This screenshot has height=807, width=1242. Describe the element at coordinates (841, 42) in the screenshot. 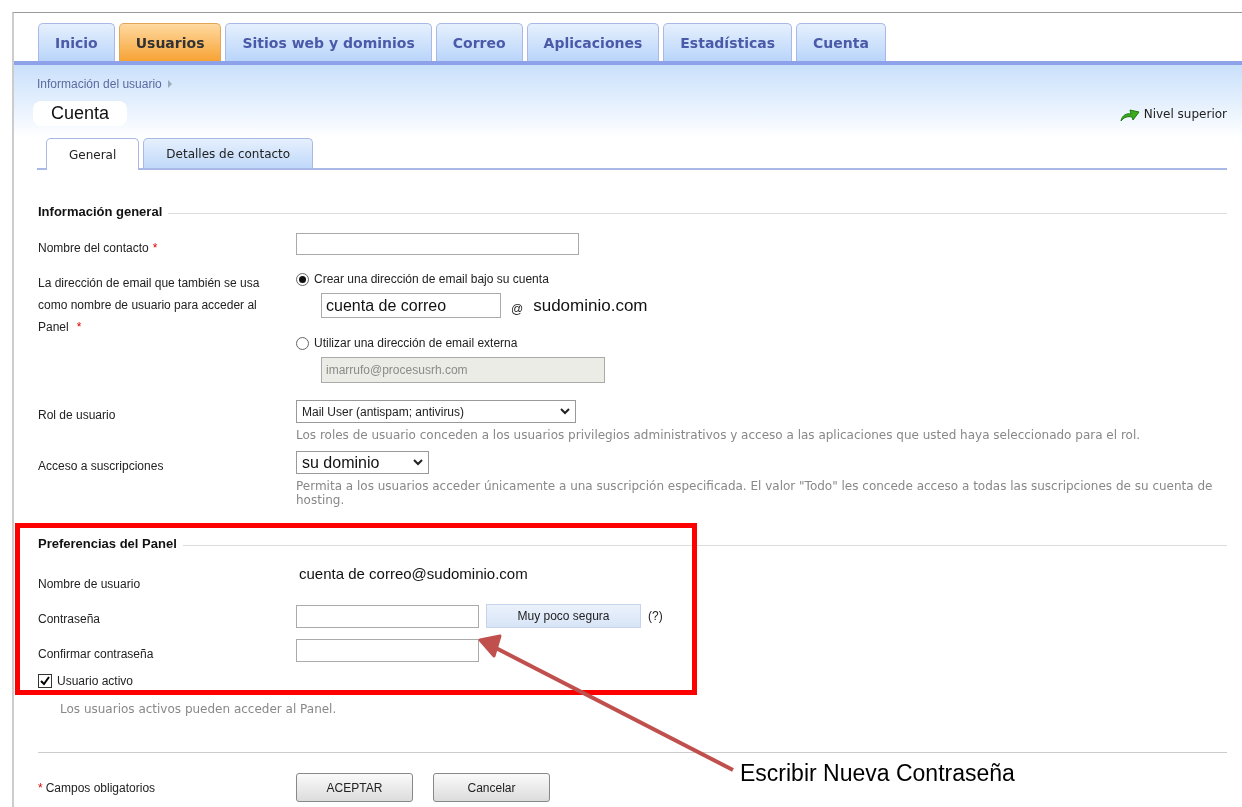

I see `nav-tab: Cuenta` at that location.